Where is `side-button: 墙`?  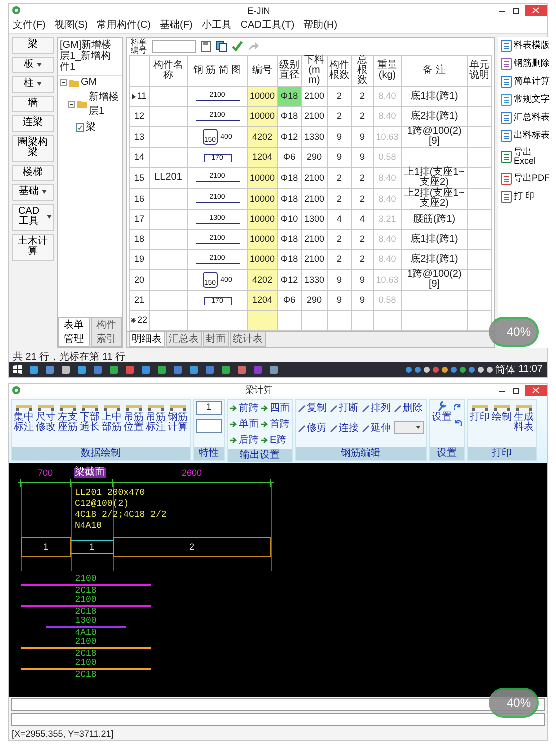 side-button: 墙 is located at coordinates (33, 104).